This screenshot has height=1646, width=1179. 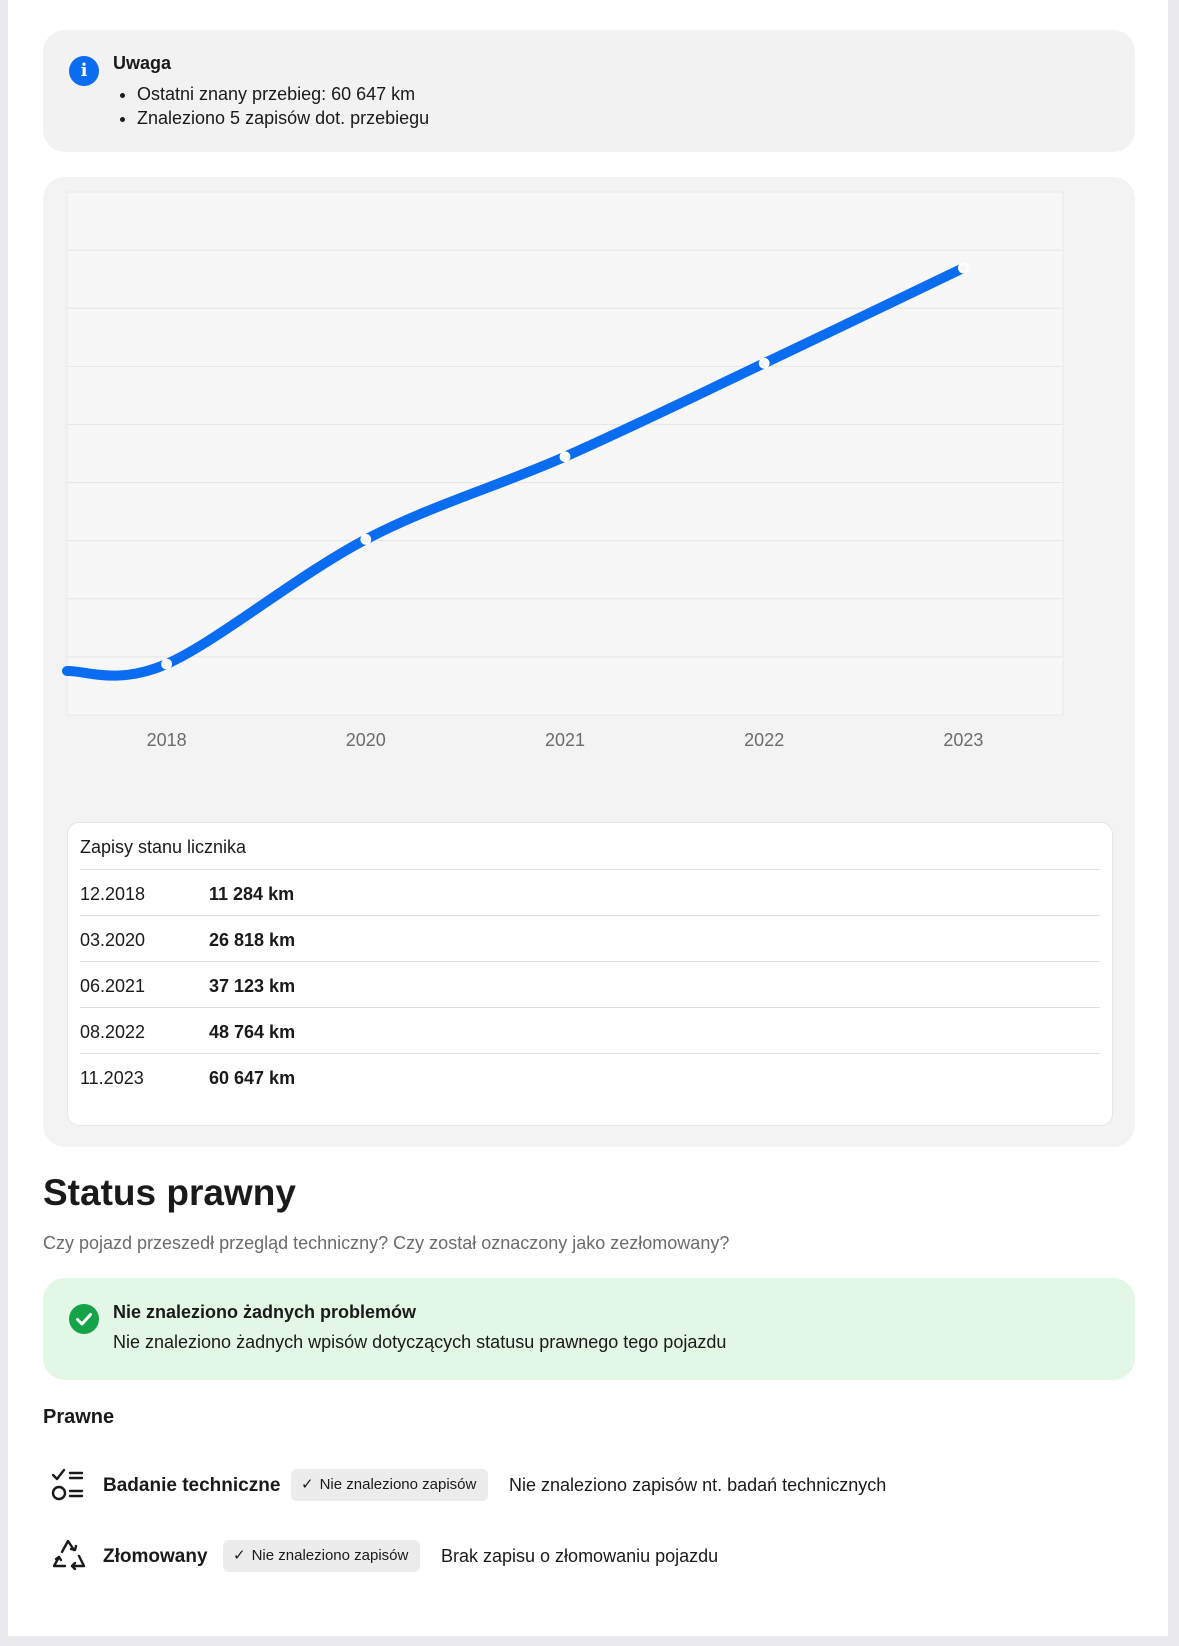 I want to click on legal-heading: Prawne, so click(x=79, y=1417).